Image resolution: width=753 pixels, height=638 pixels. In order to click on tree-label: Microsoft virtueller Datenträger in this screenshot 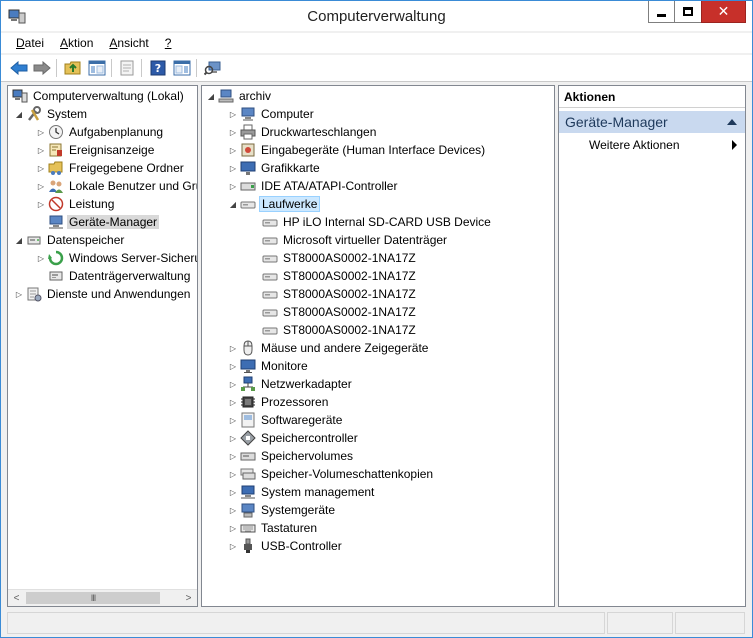, I will do `click(365, 240)`.